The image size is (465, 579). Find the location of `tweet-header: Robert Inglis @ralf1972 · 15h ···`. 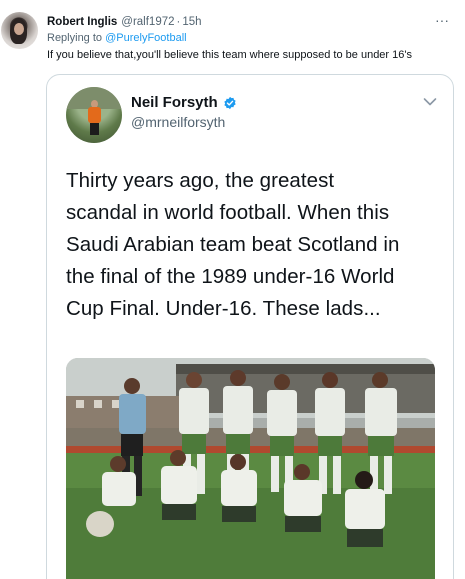

tweet-header: Robert Inglis @ralf1972 · 15h ··· is located at coordinates (251, 22).